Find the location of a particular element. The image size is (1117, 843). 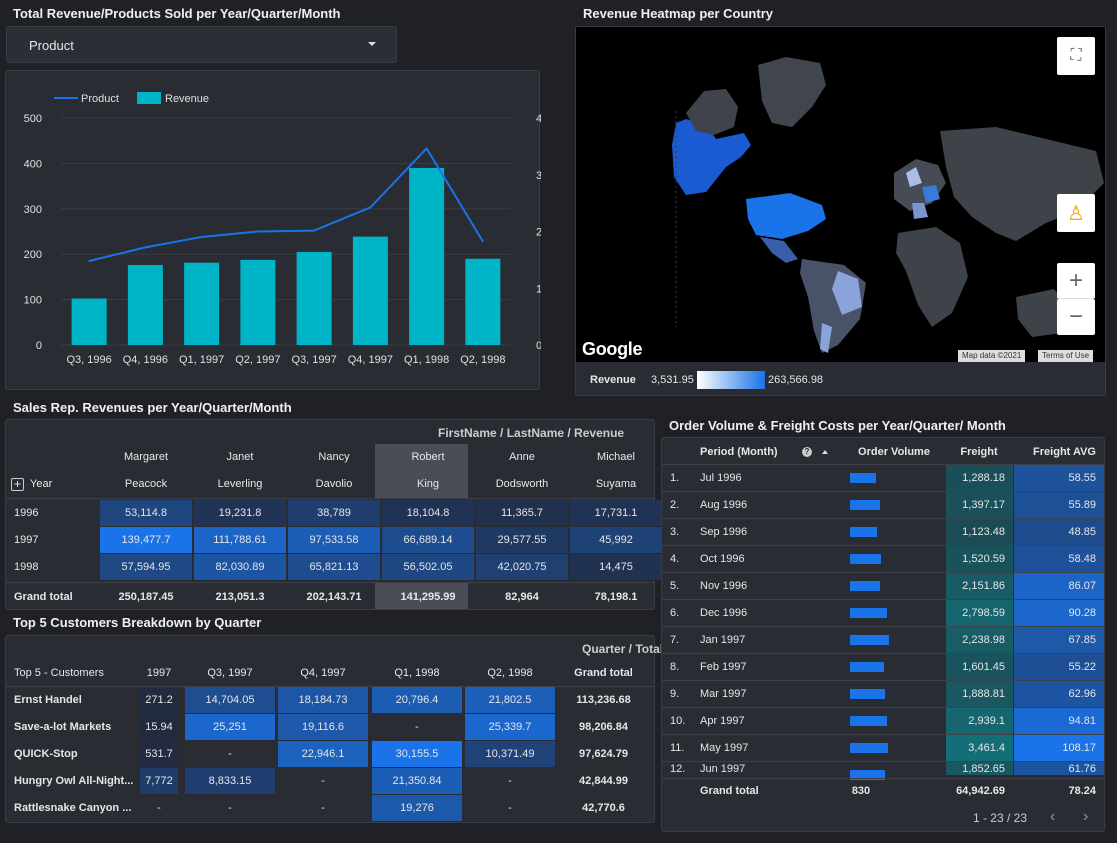

top5-col-header: Q1, 1998 is located at coordinates (417, 673).